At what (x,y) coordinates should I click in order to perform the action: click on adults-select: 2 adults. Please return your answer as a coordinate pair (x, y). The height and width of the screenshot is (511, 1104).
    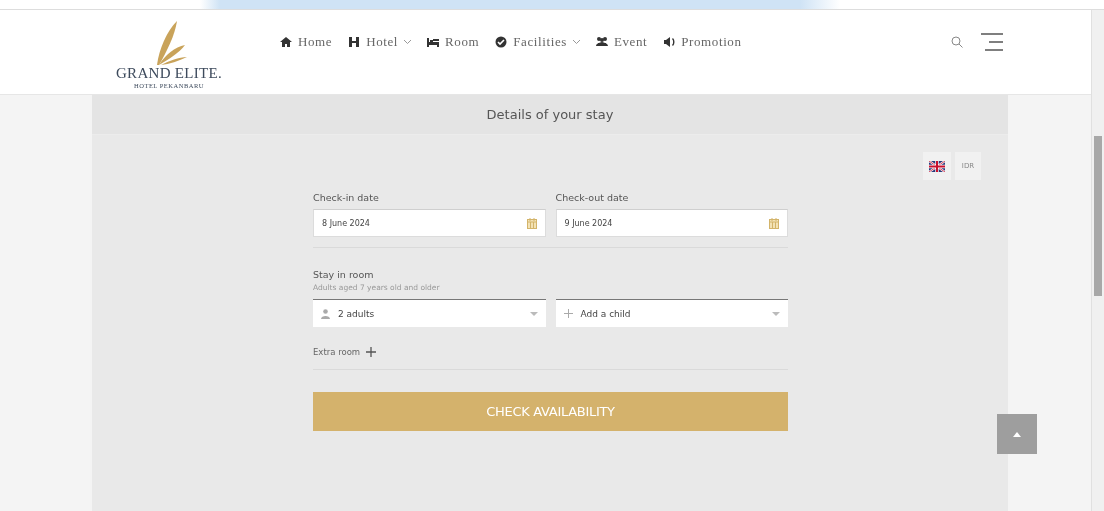
    Looking at the image, I should click on (429, 313).